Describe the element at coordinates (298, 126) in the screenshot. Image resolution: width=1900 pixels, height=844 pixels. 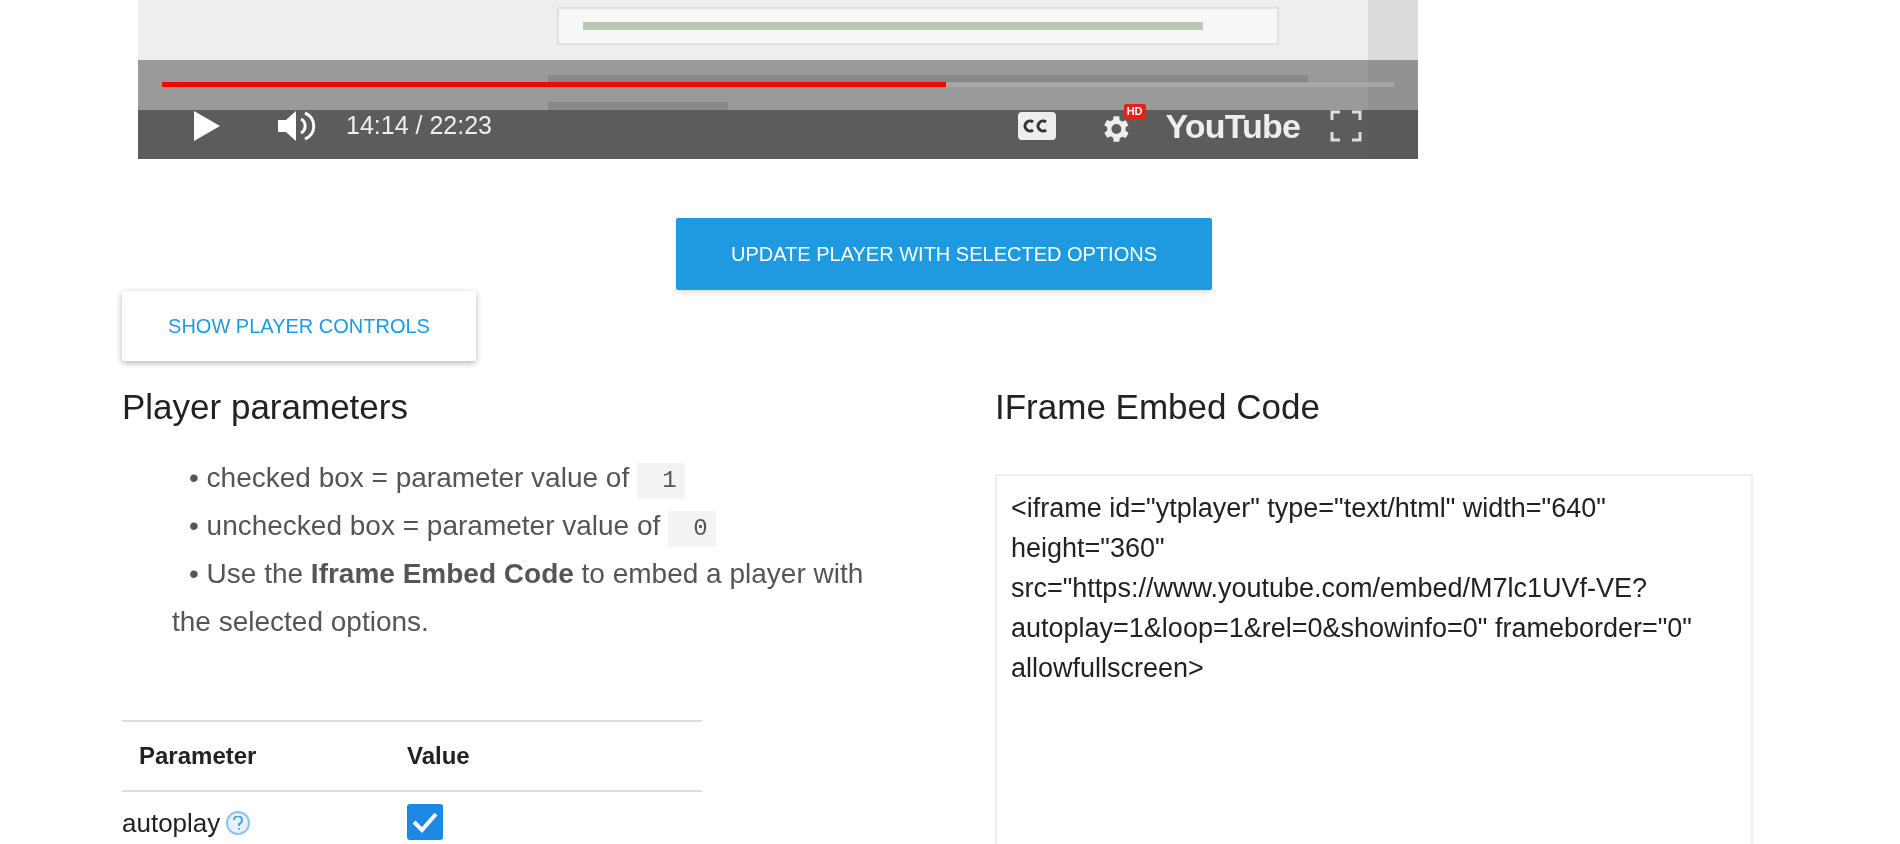
I see `volume-icon` at that location.